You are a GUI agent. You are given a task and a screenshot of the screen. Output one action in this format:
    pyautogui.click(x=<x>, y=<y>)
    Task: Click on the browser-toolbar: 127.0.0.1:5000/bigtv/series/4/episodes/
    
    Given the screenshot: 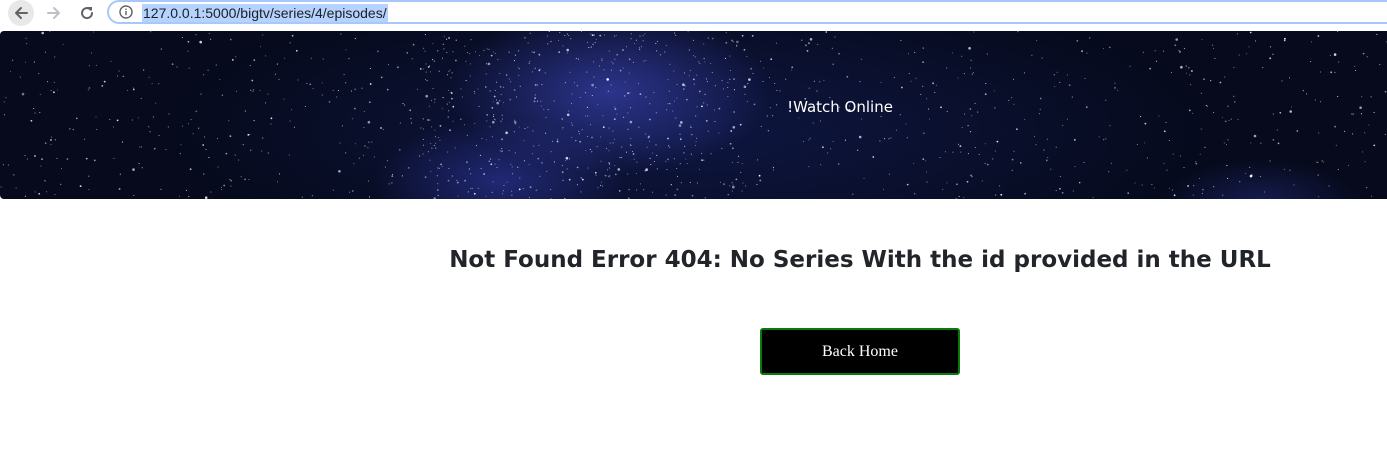 What is the action you would take?
    pyautogui.click(x=693, y=14)
    